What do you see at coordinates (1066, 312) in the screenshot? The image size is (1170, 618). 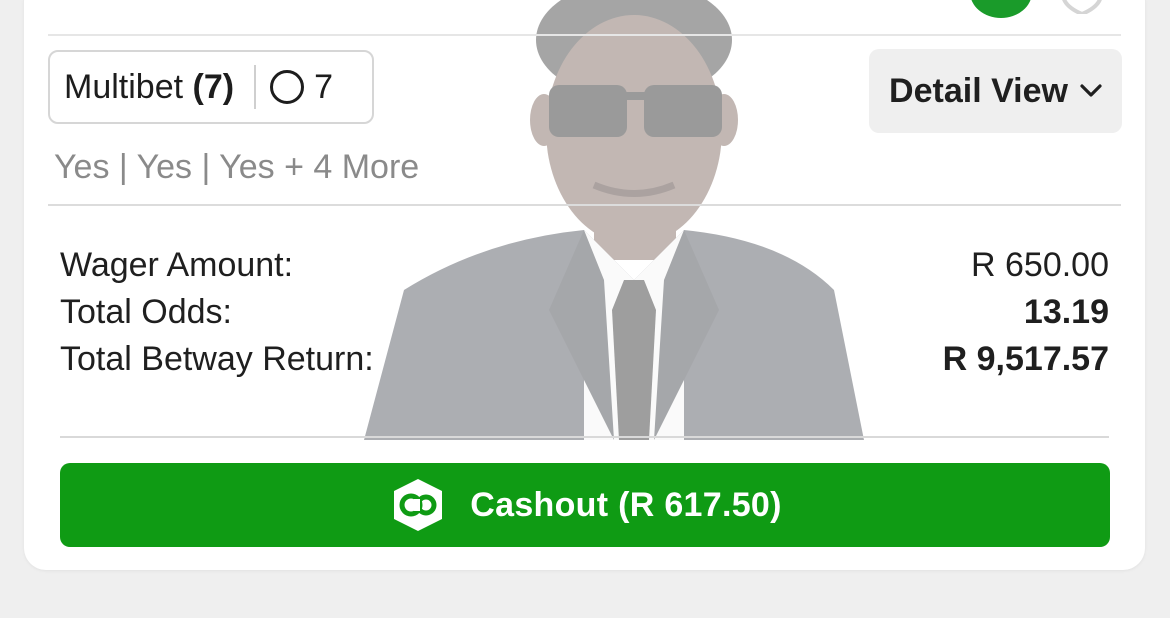 I see `total-odds-value: 13.19` at bounding box center [1066, 312].